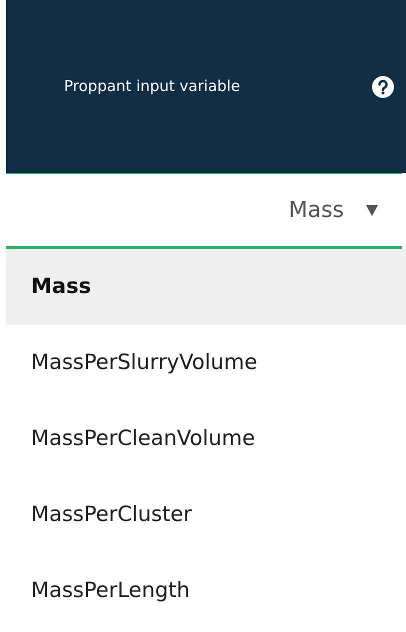 The width and height of the screenshot is (406, 632). I want to click on dropdown-option: MassPerSlurryVolume, so click(206, 363).